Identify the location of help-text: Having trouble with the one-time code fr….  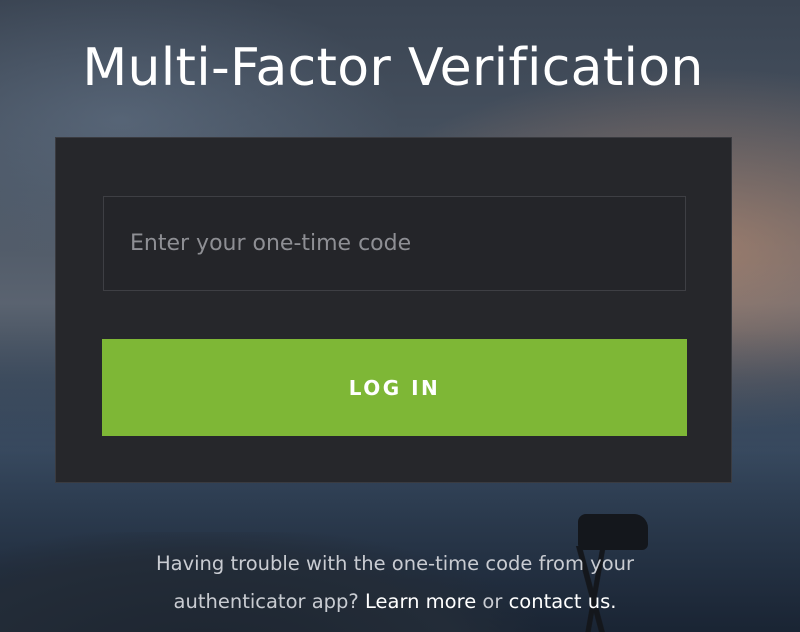
(395, 583).